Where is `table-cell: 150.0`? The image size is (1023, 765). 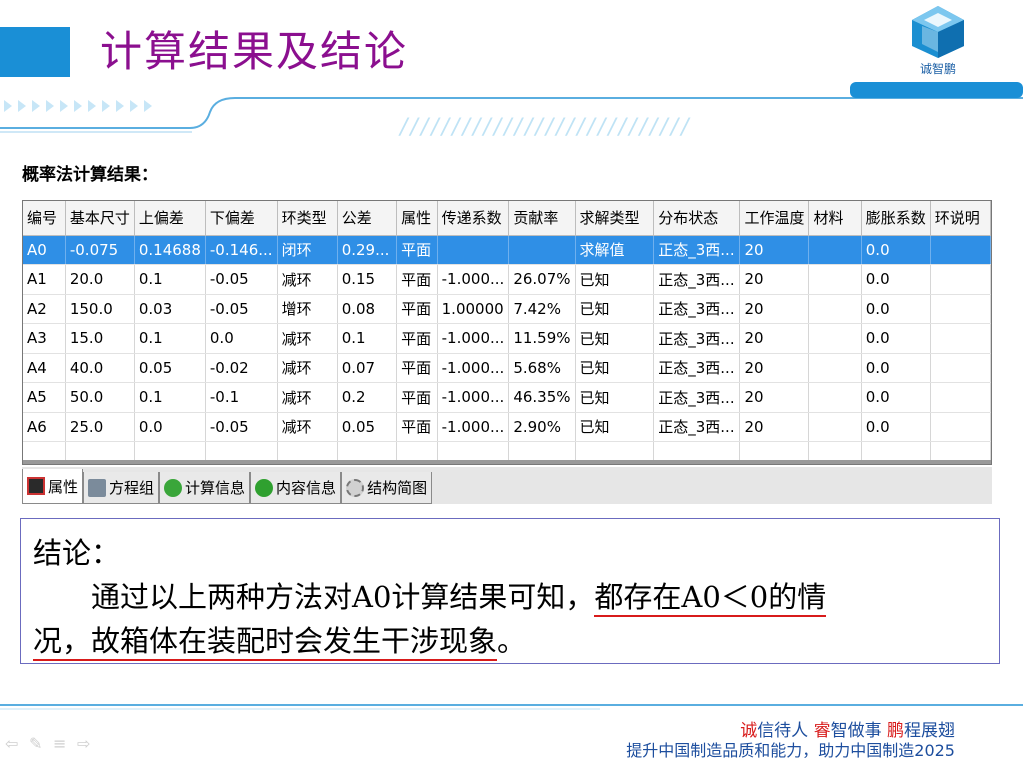 table-cell: 150.0 is located at coordinates (100, 309).